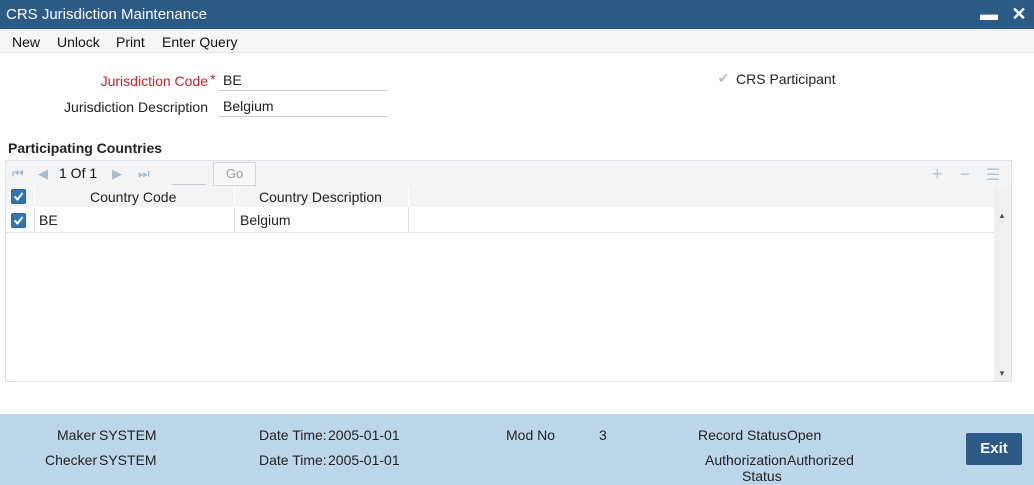  What do you see at coordinates (154, 81) in the screenshot?
I see `jurisdiction-code-label: Jurisdiction Code` at bounding box center [154, 81].